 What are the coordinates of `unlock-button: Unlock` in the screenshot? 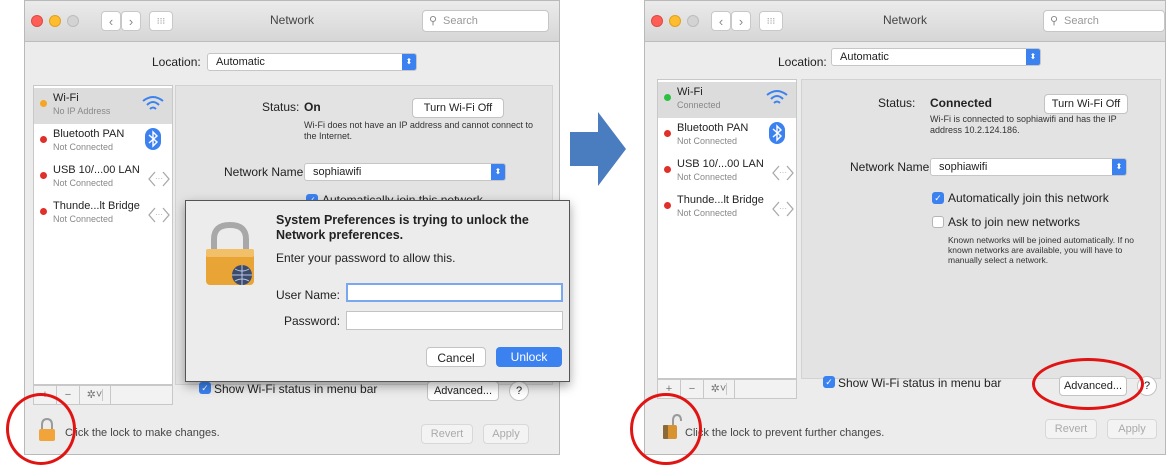 It's located at (529, 357).